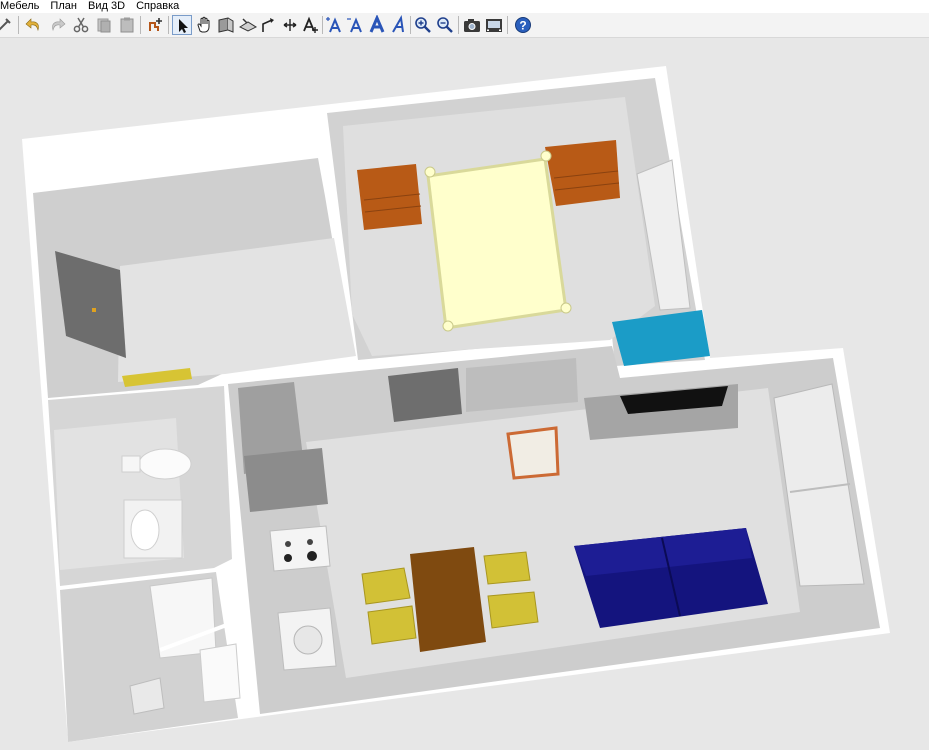 Image resolution: width=929 pixels, height=750 pixels. I want to click on redo-icon, so click(57, 25).